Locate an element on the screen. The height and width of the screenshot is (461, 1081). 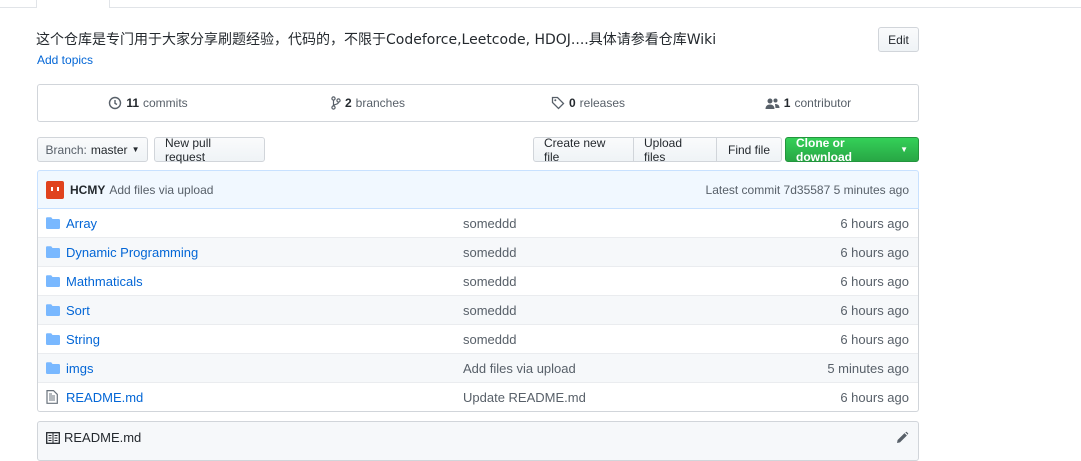
tab-underline is located at coordinates (540, 7).